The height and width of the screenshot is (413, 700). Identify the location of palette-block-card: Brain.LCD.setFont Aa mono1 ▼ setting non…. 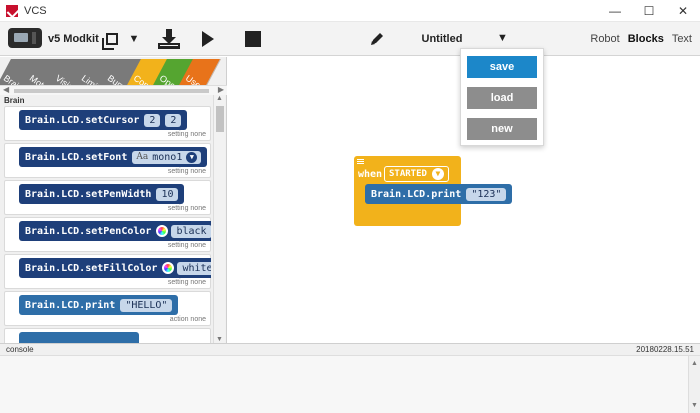
(107, 160).